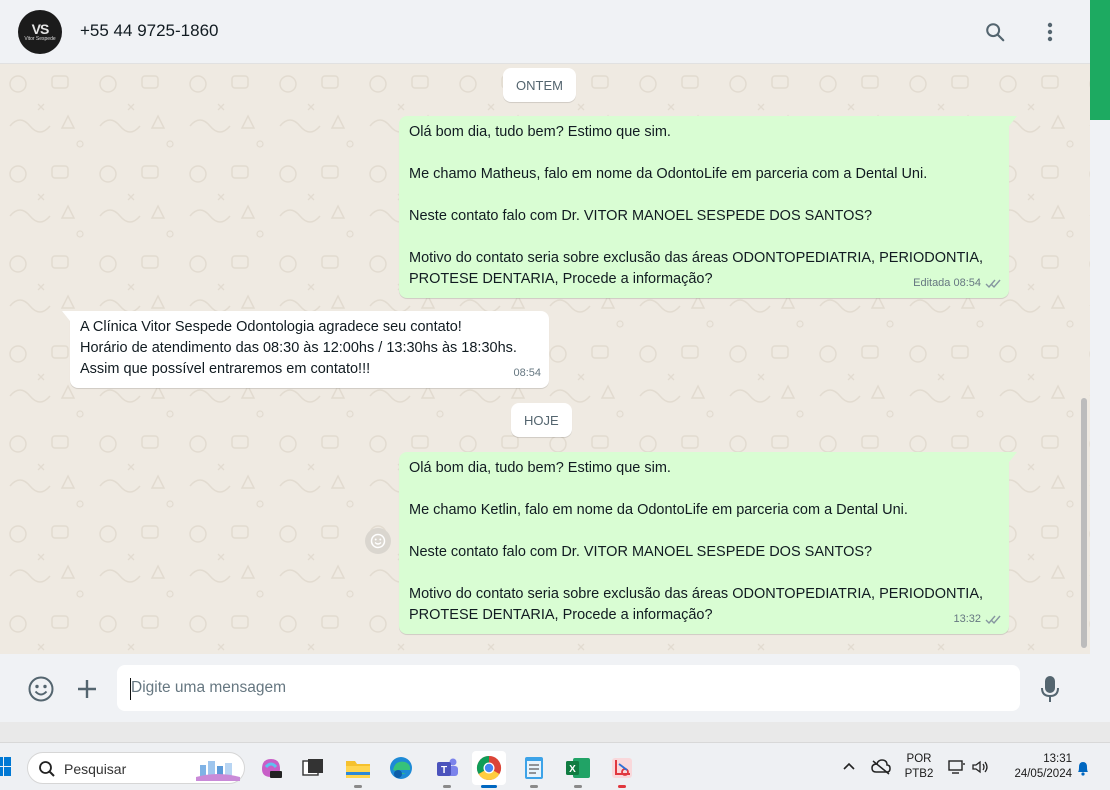 This screenshot has height=790, width=1110. I want to click on message-time: Editada 08:54, so click(947, 283).